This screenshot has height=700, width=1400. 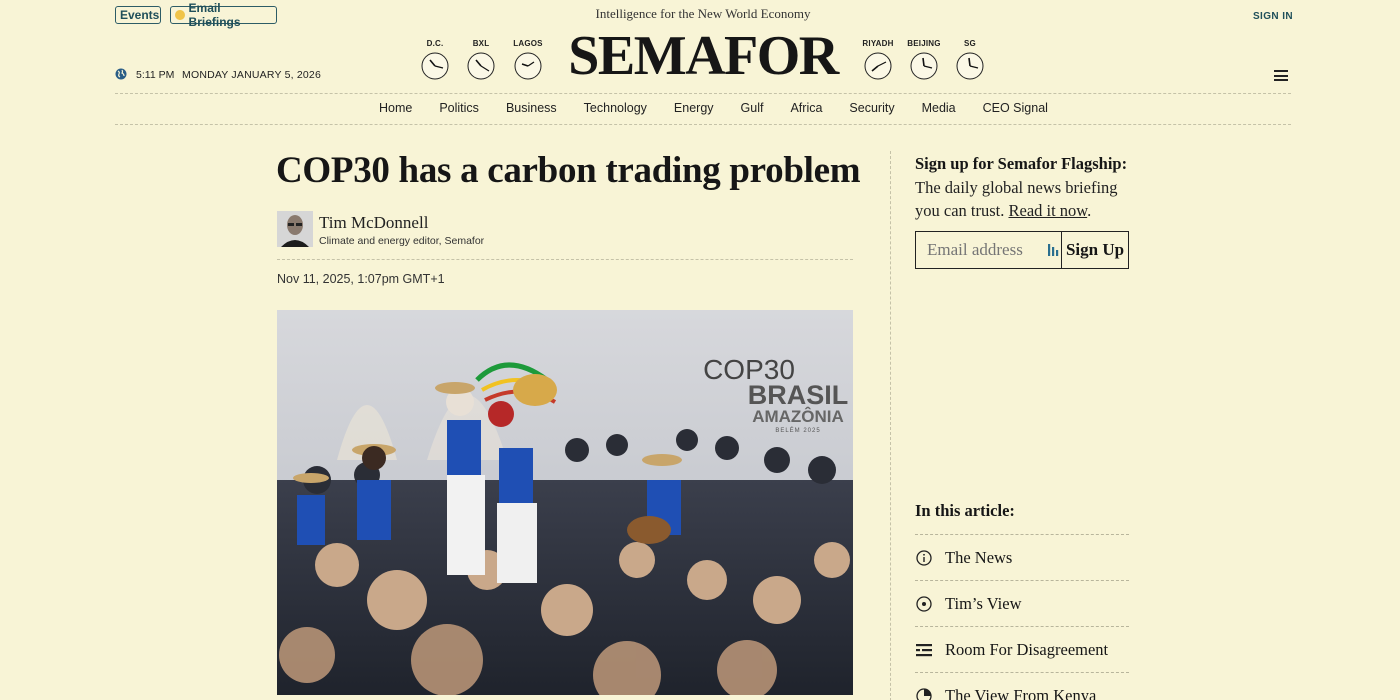 I want to click on toc-label: Tim’s View, so click(x=983, y=603).